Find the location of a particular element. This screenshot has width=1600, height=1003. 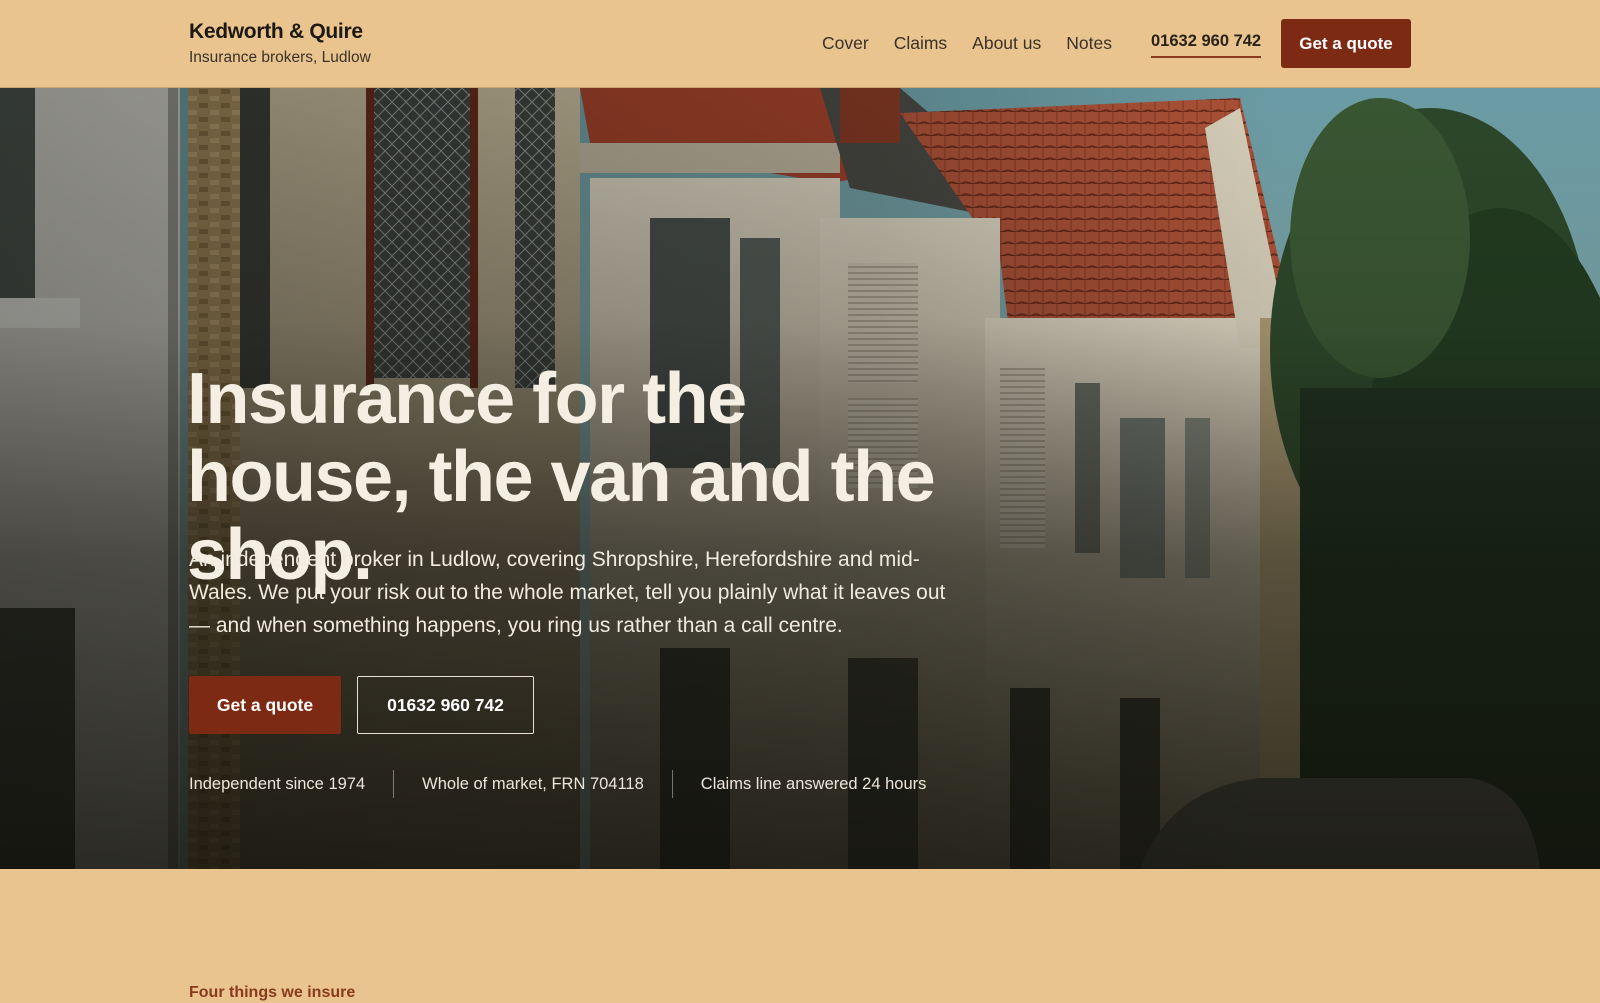

nav-link-about-us: About us is located at coordinates (1006, 43).